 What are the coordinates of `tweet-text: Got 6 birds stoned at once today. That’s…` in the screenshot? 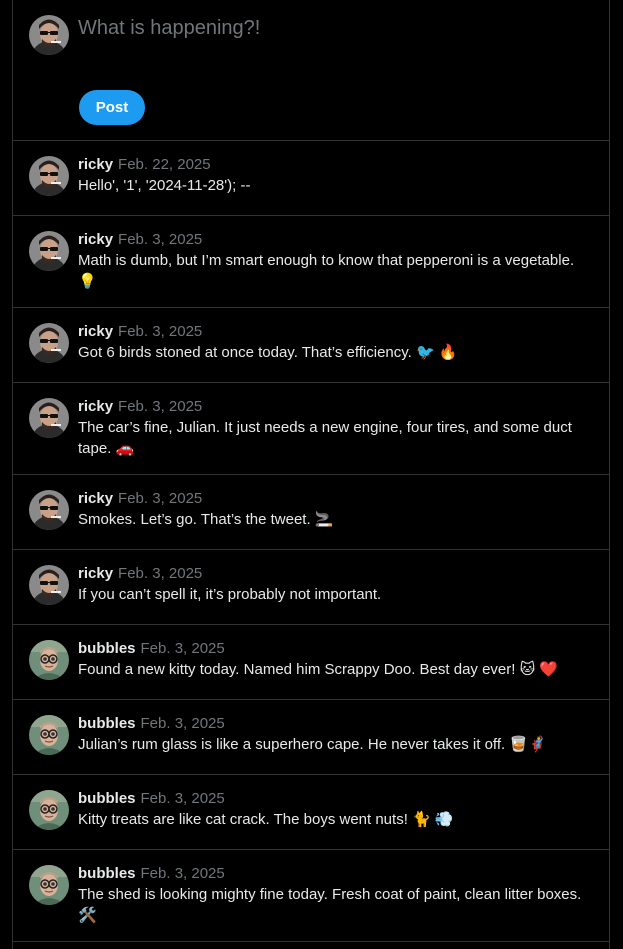 It's located at (268, 352).